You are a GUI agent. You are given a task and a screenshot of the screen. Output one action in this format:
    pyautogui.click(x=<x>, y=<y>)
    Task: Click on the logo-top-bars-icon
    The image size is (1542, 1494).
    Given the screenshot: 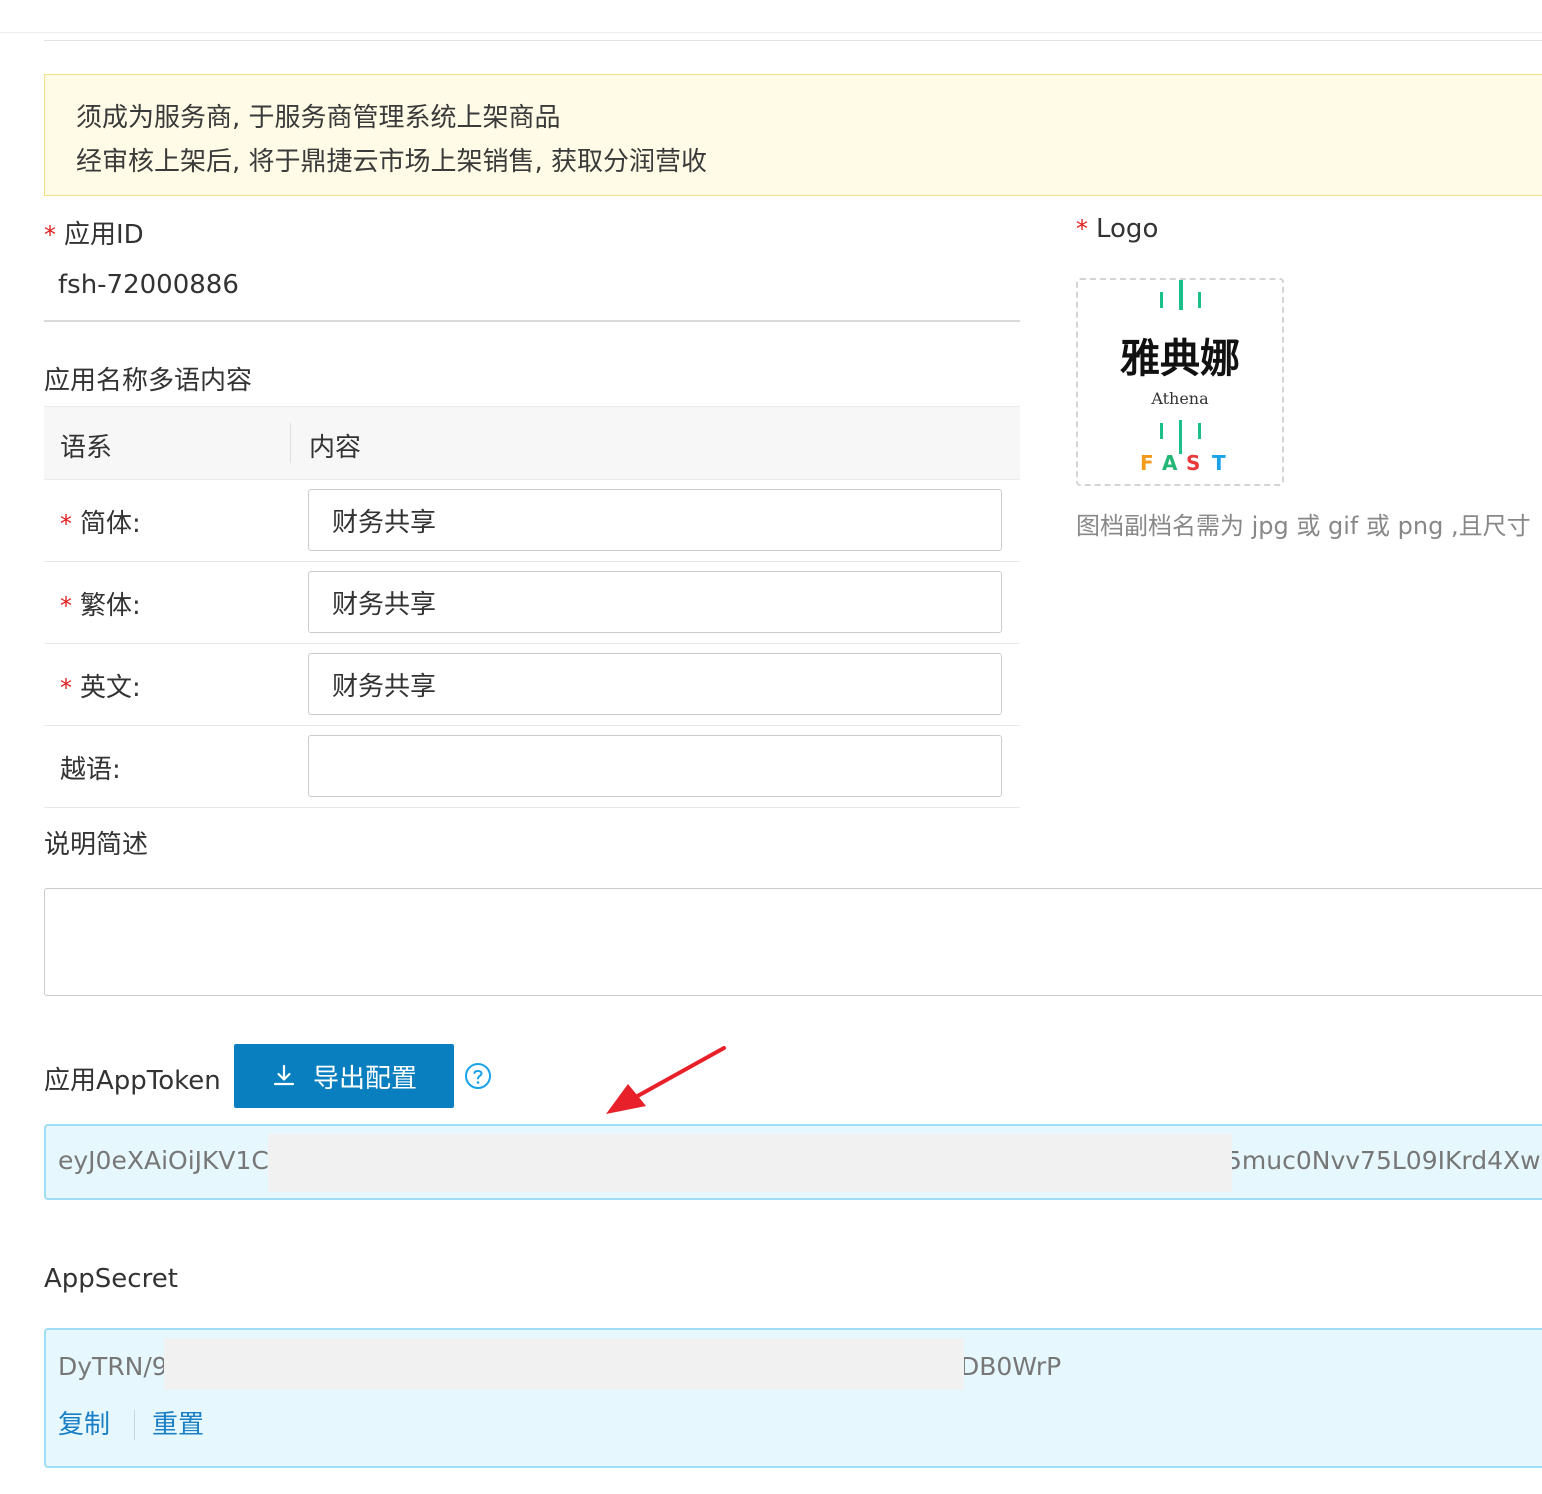 What is the action you would take?
    pyautogui.click(x=1180, y=295)
    